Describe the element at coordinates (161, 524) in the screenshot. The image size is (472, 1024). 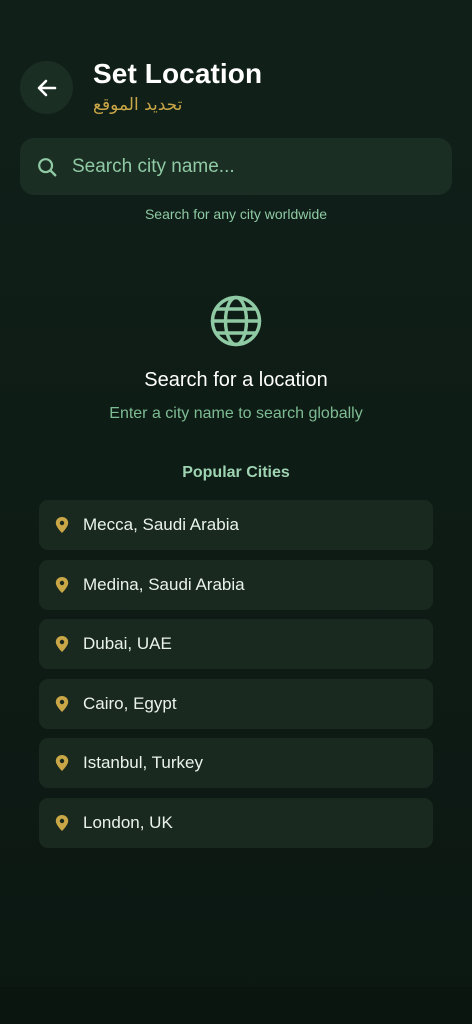
I see `city-label: Mecca, Saudi Arabia` at that location.